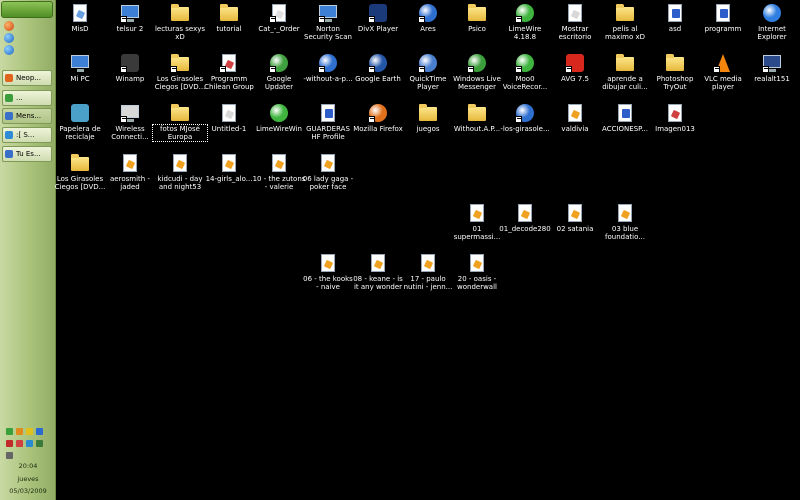  What do you see at coordinates (525, 22) in the screenshot?
I see `desktop-icon: LimeWire 4.18.8` at bounding box center [525, 22].